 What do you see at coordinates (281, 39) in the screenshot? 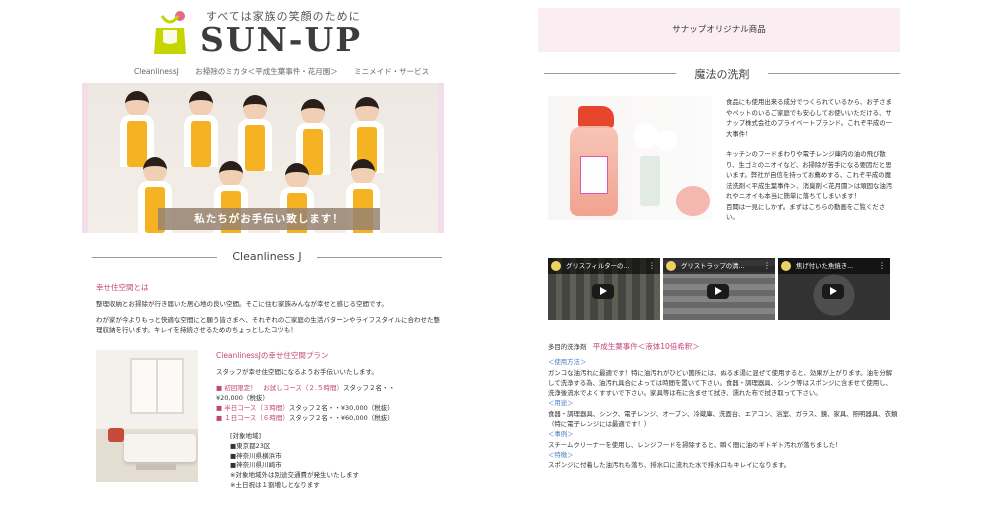
I see `brand-logo-text: SUN-UP` at bounding box center [281, 39].